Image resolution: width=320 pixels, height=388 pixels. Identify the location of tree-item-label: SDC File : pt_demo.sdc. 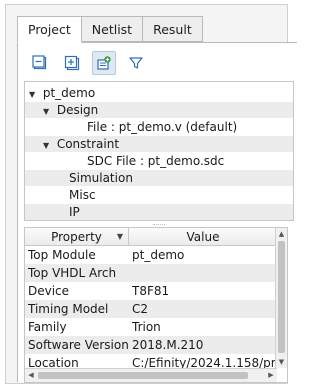
(156, 161).